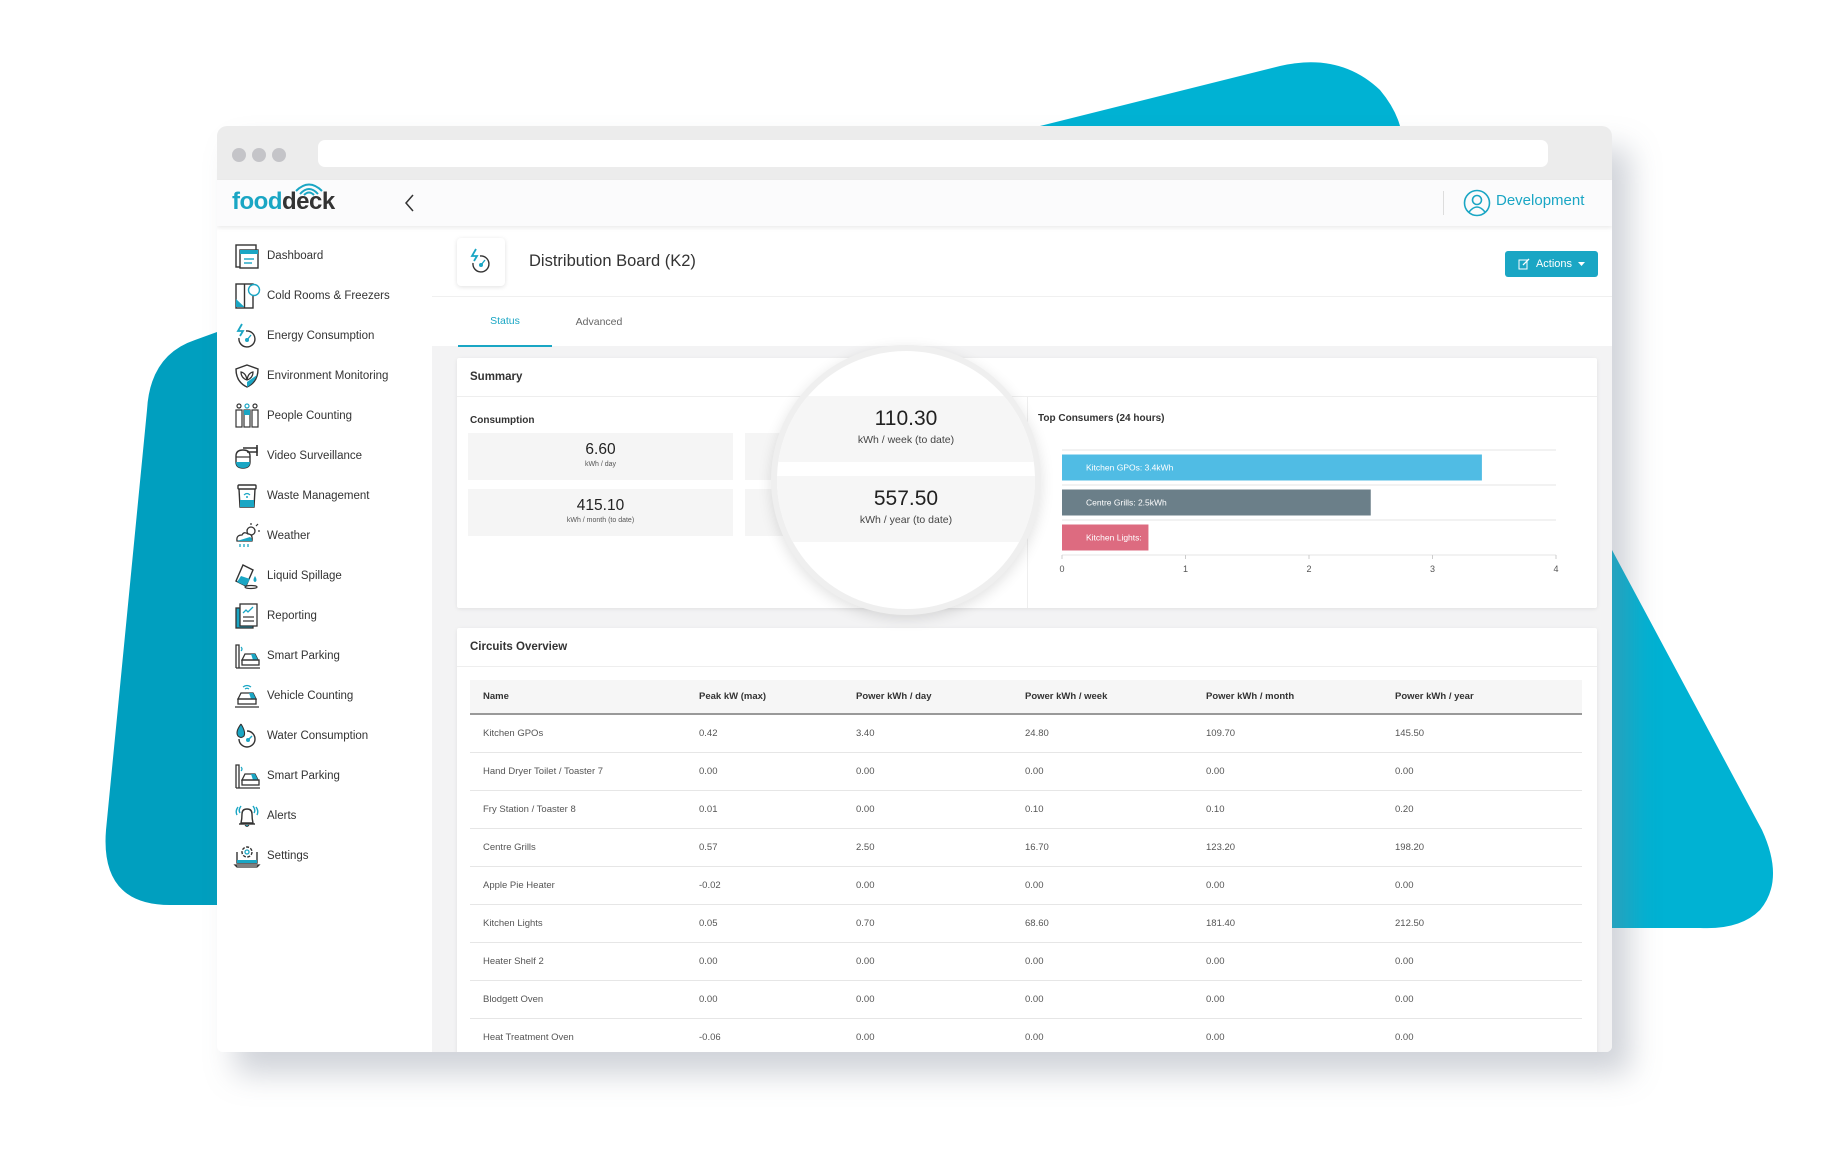 The image size is (1840, 1168). I want to click on value-cell: 2.50, so click(927, 847).